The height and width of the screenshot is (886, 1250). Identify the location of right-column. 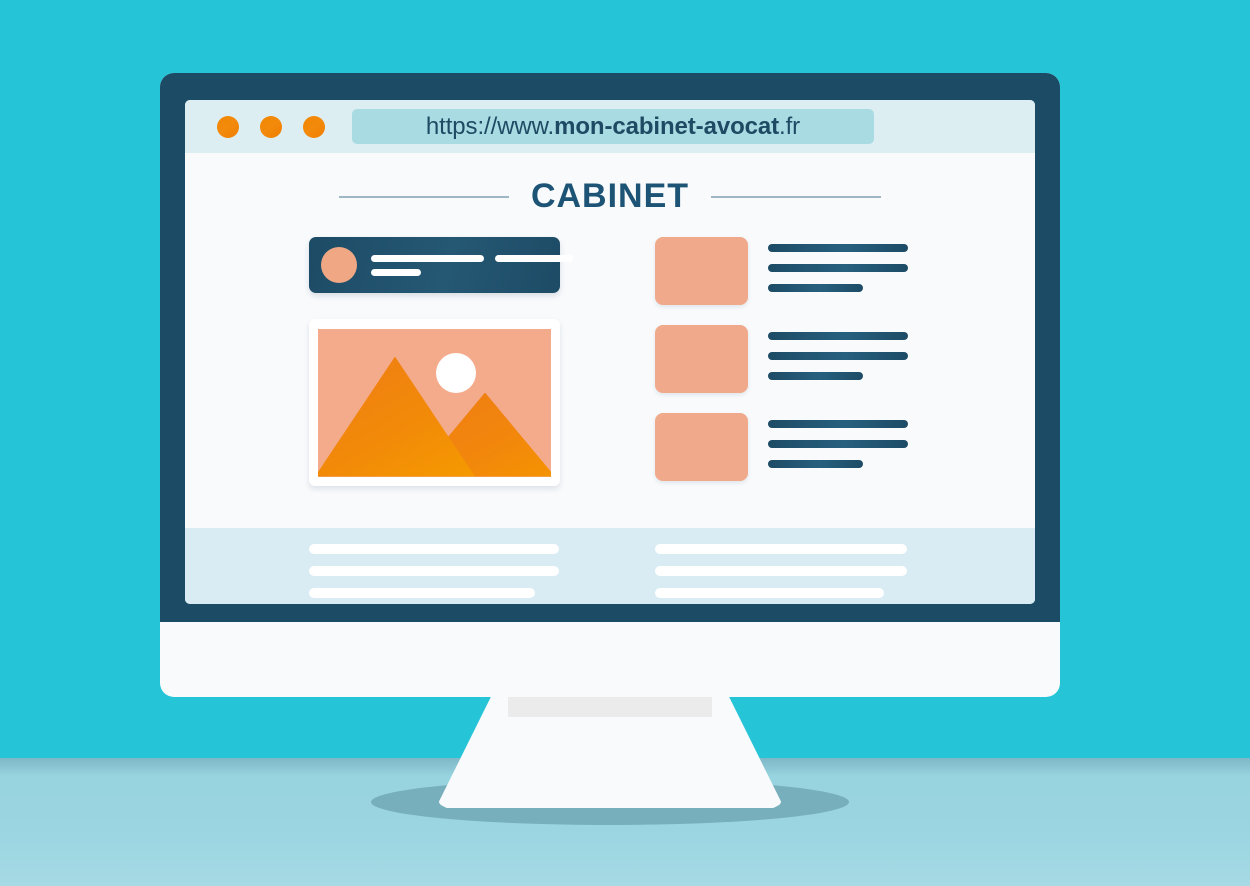
(781, 369).